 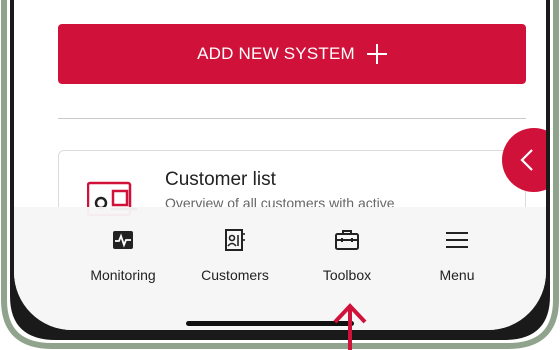 What do you see at coordinates (457, 240) in the screenshot?
I see `menu-icon` at bounding box center [457, 240].